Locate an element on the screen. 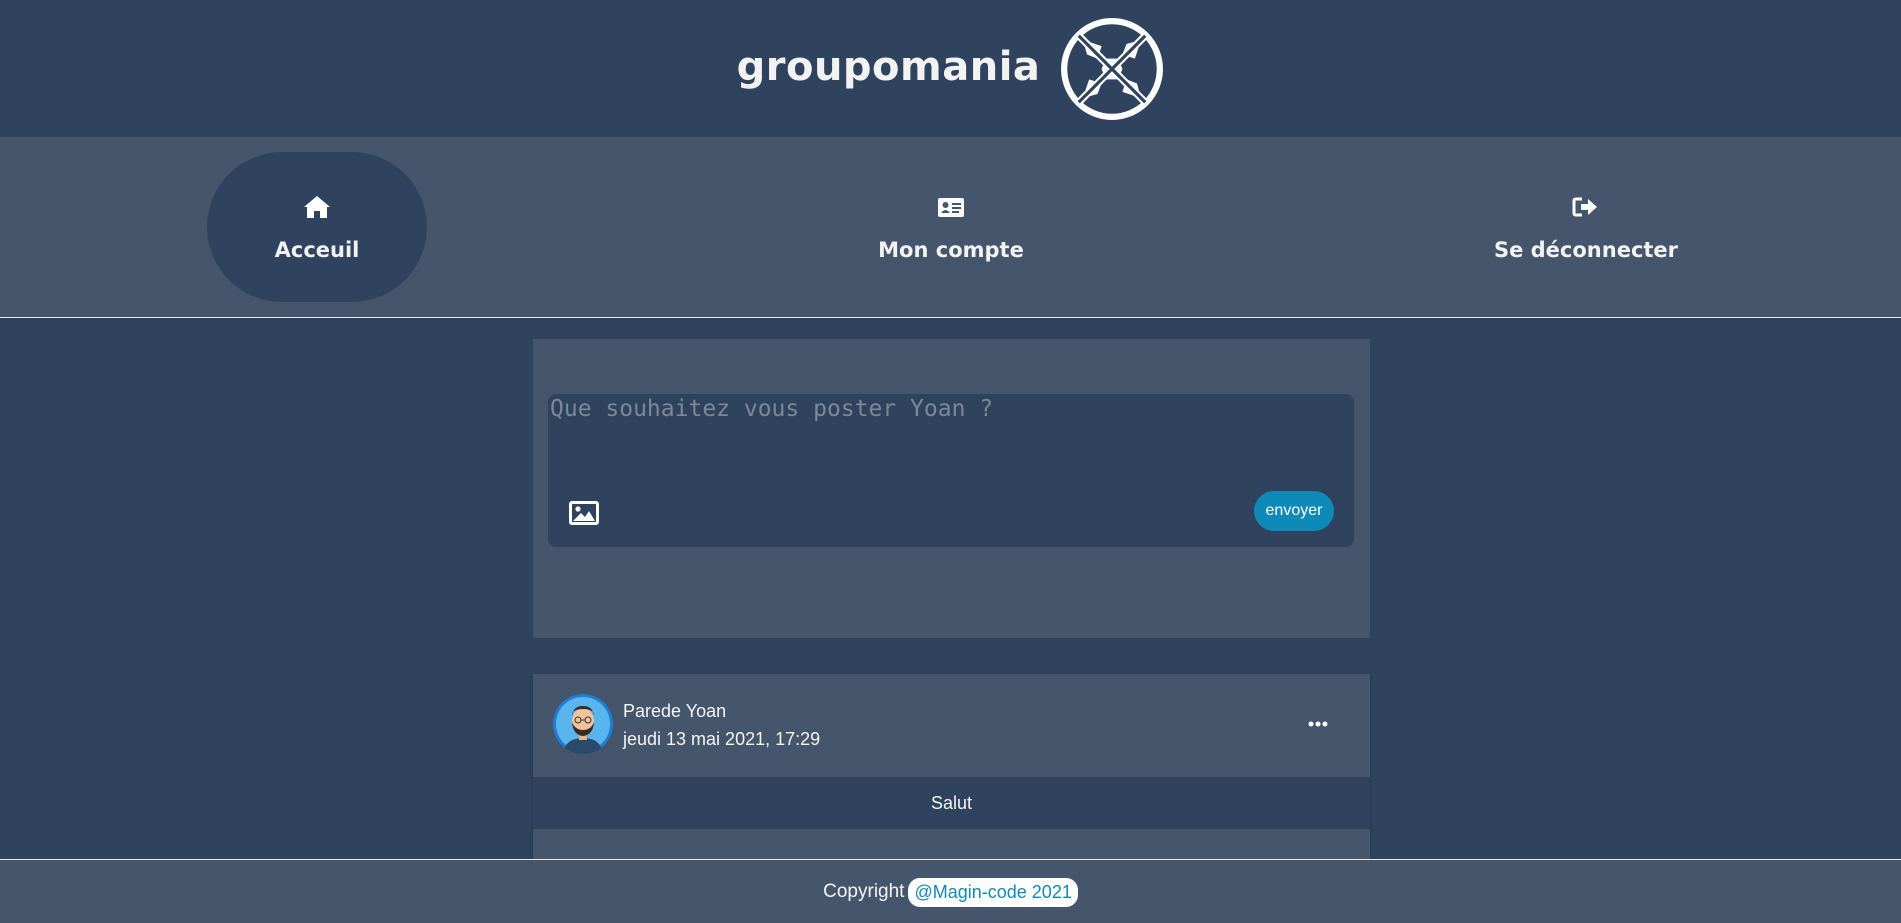 This screenshot has width=1901, height=923. image-icon is located at coordinates (584, 513).